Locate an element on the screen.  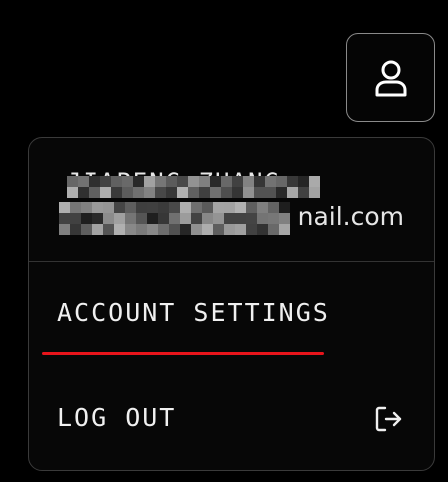
user-email: nail.com is located at coordinates (350, 216).